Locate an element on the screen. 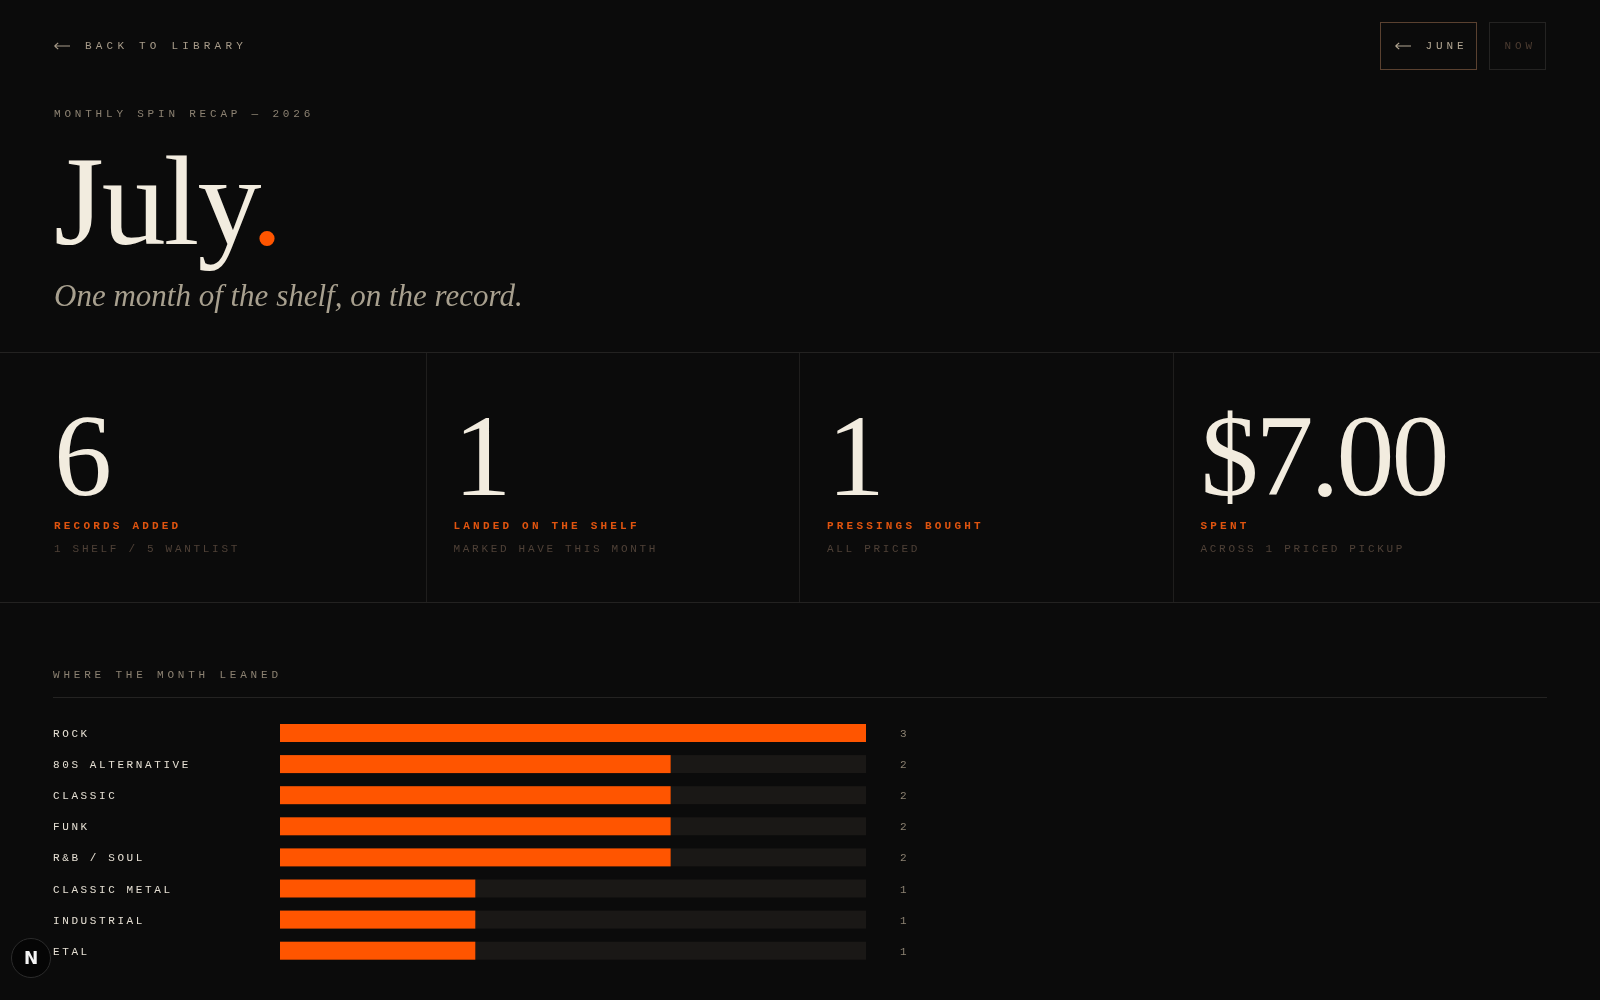 This screenshot has width=1600, height=1000. stat-label: SPENT is located at coordinates (1225, 526).